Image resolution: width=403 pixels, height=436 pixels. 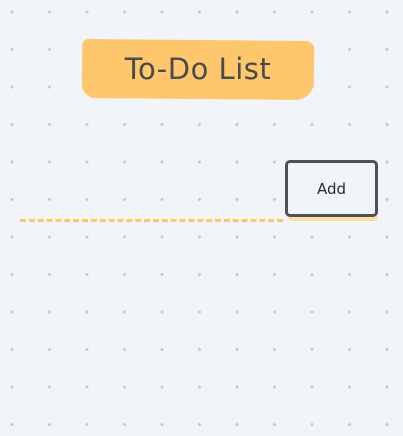 I want to click on add-button: Add, so click(x=331, y=188).